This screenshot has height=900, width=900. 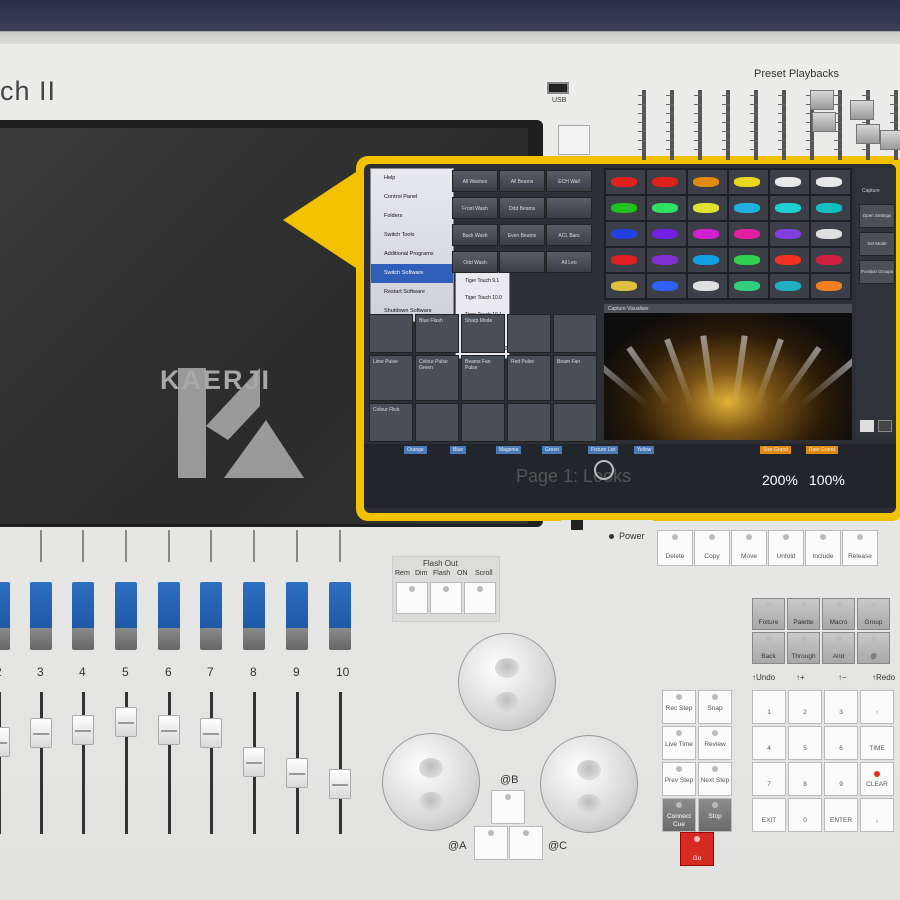 What do you see at coordinates (822, 450) in the screenshot?
I see `bottom-tab: Rate Grand` at bounding box center [822, 450].